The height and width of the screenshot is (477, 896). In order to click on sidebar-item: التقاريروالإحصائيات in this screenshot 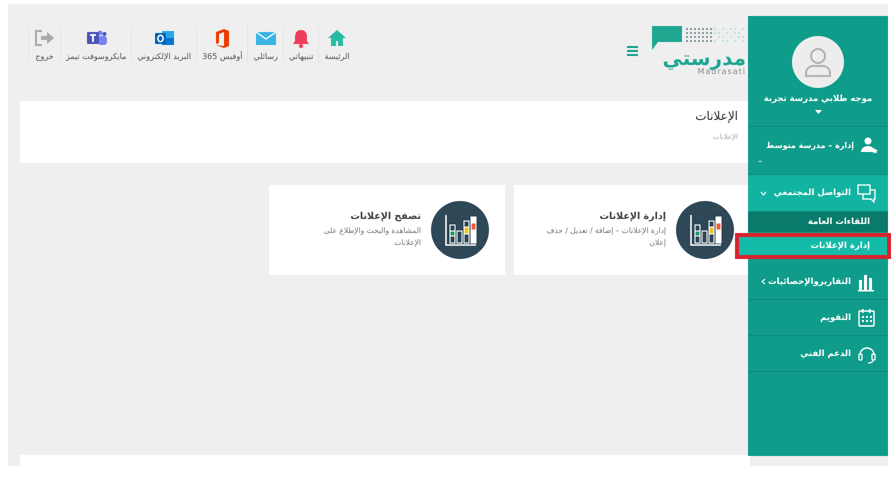, I will do `click(818, 282)`.